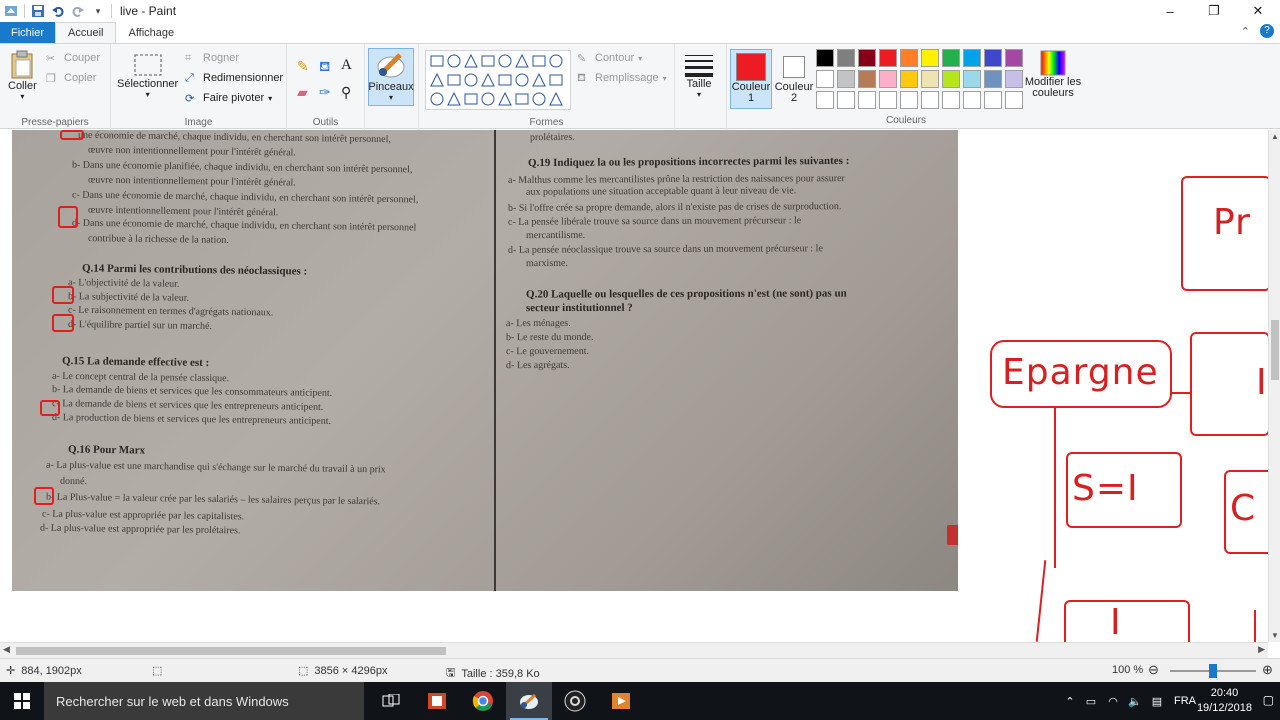 The height and width of the screenshot is (720, 1280). Describe the element at coordinates (609, 58) in the screenshot. I see `outline-button: ✎ Contour ▾` at that location.